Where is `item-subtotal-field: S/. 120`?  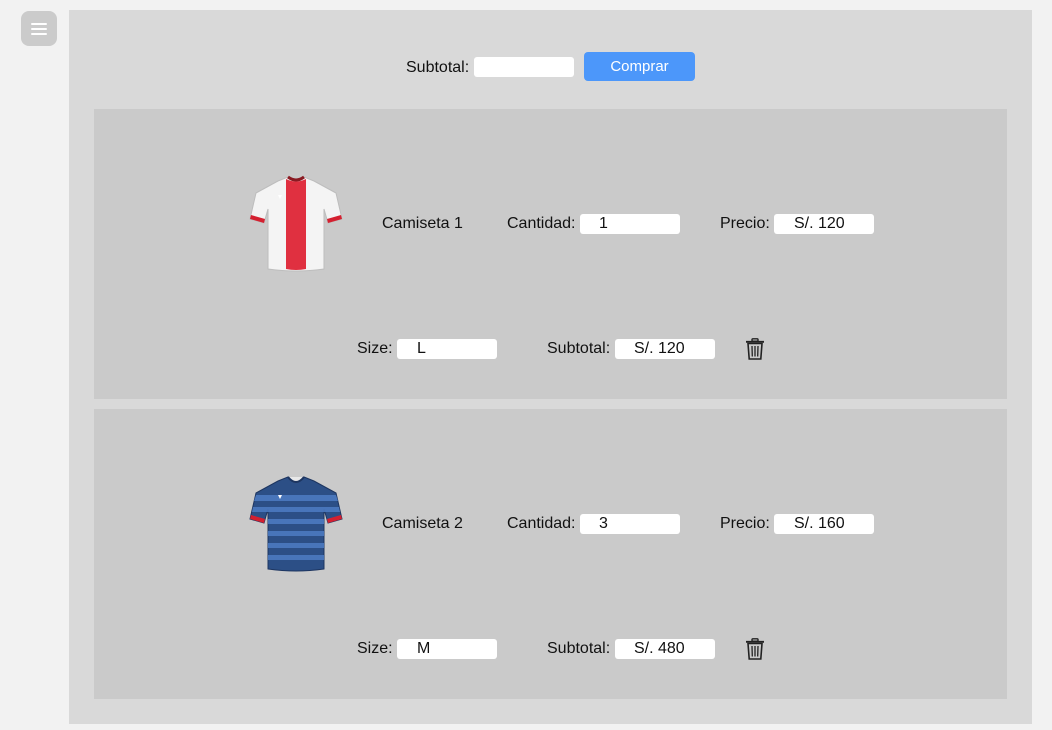
item-subtotal-field: S/. 120 is located at coordinates (665, 349).